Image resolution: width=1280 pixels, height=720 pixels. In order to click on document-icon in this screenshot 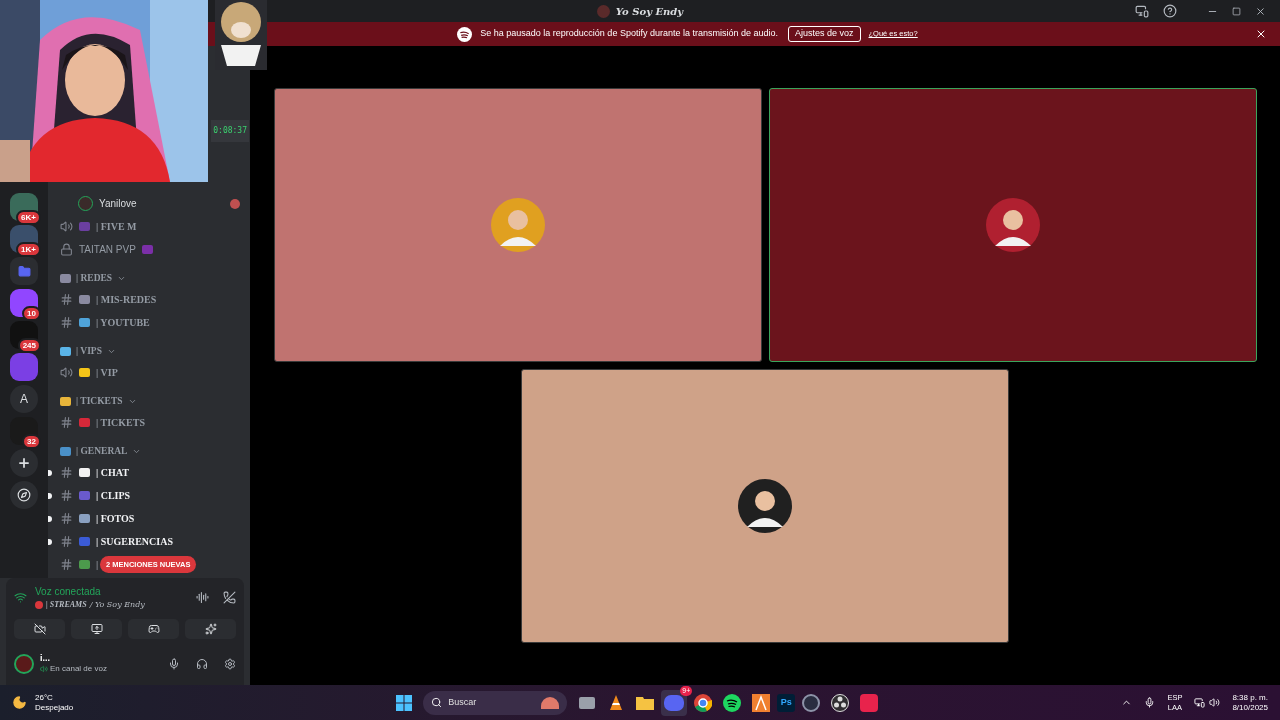, I will do `click(761, 702)`.